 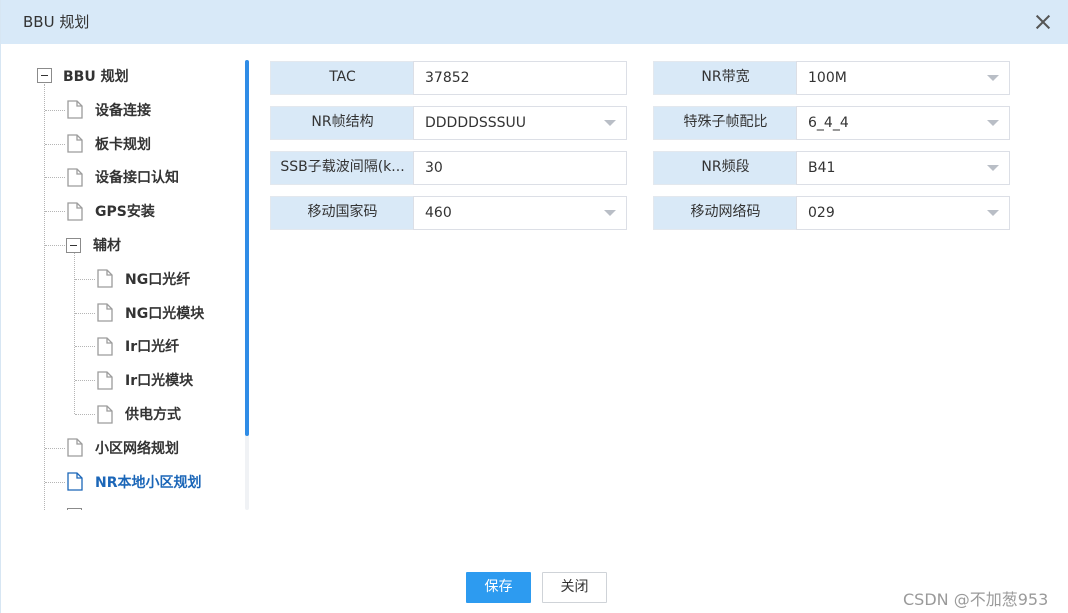 What do you see at coordinates (74, 333) in the screenshot?
I see `tree-guide-level2` at bounding box center [74, 333].